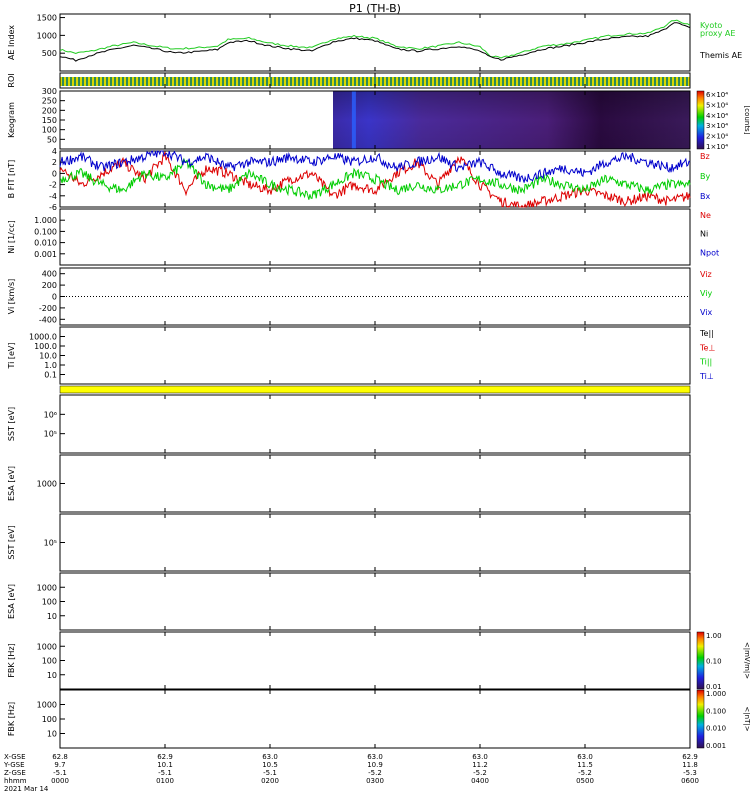  What do you see at coordinates (50, 365) in the screenshot?
I see `y-tick-label: 1.0` at bounding box center [50, 365].